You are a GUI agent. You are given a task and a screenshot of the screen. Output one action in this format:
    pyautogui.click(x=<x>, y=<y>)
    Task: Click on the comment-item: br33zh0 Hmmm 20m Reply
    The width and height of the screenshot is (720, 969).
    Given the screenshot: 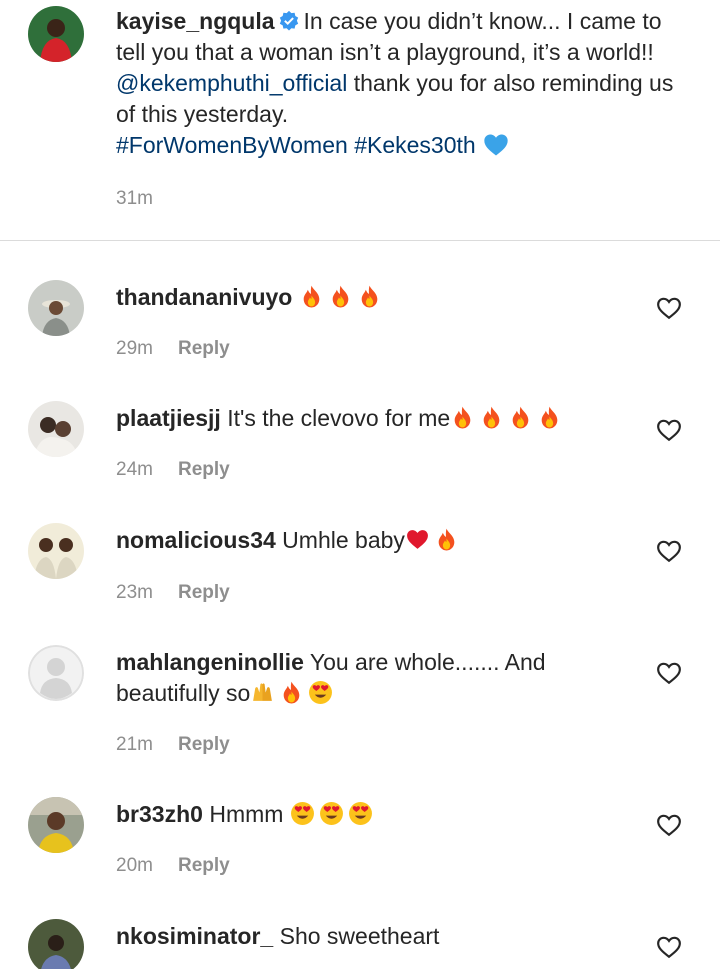 What is the action you would take?
    pyautogui.click(x=360, y=857)
    